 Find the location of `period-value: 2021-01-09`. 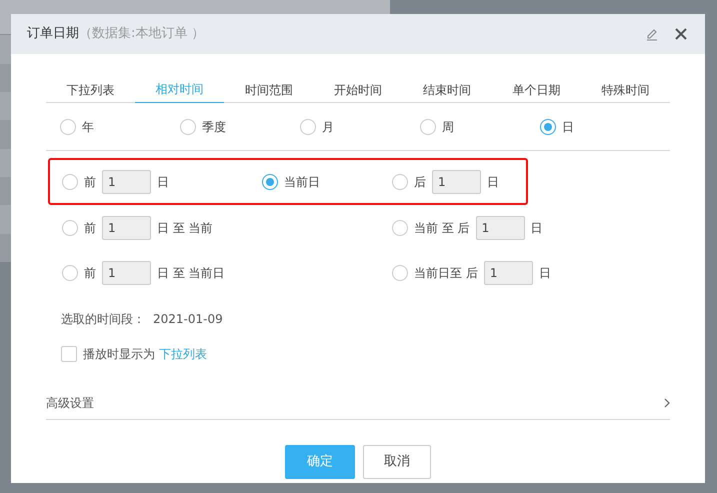

period-value: 2021-01-09 is located at coordinates (188, 319).